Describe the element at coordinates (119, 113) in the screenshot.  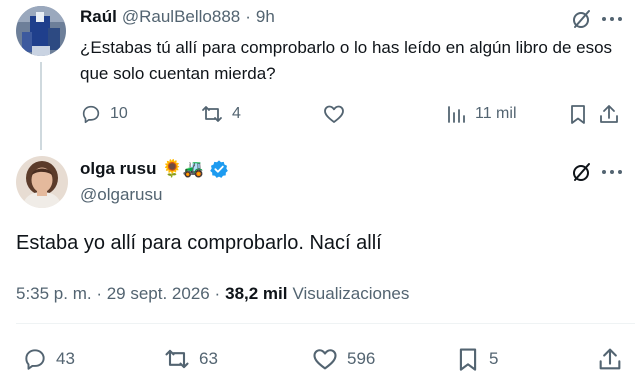
I see `reply-reply-count: 10` at that location.